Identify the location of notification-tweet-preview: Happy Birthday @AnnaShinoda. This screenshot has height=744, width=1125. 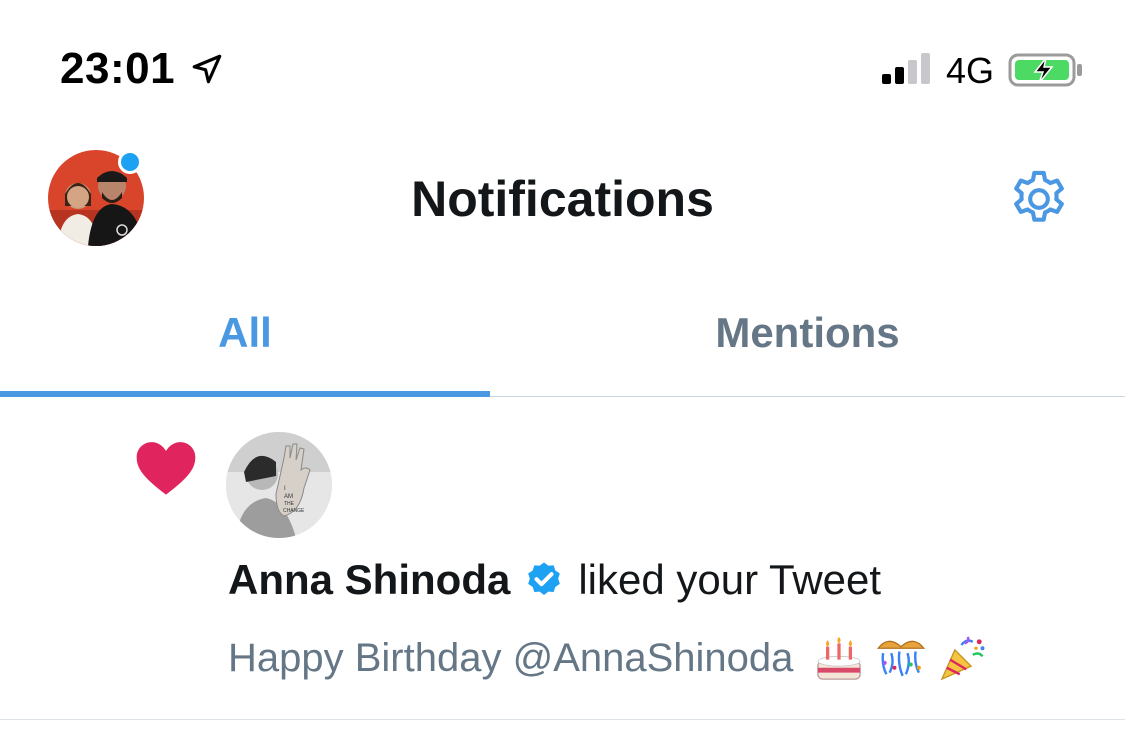
(608, 658).